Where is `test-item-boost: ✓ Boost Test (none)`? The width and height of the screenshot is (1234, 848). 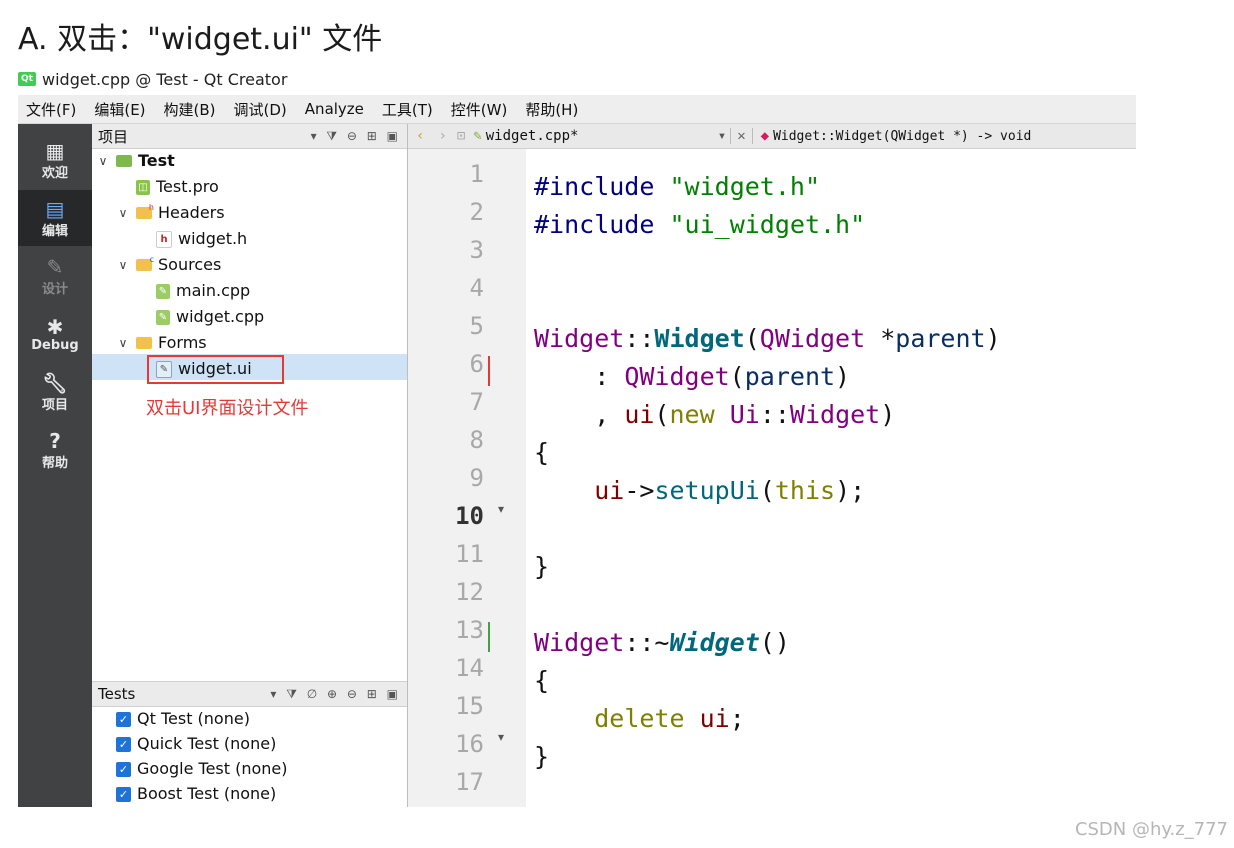 test-item-boost: ✓ Boost Test (none) is located at coordinates (196, 794).